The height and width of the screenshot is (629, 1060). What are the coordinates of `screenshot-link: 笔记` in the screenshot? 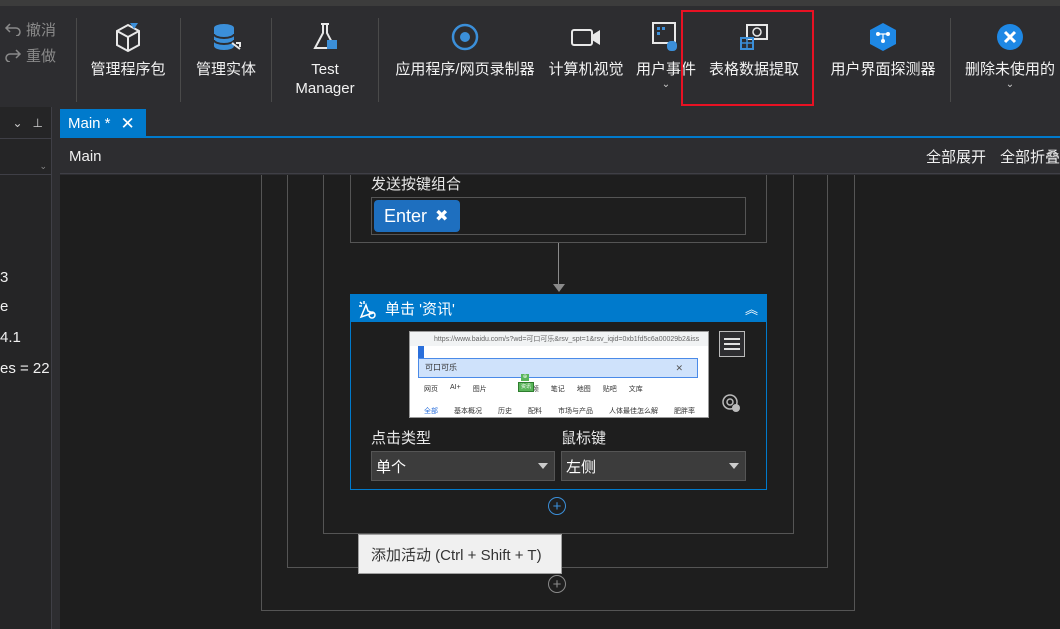 It's located at (557, 389).